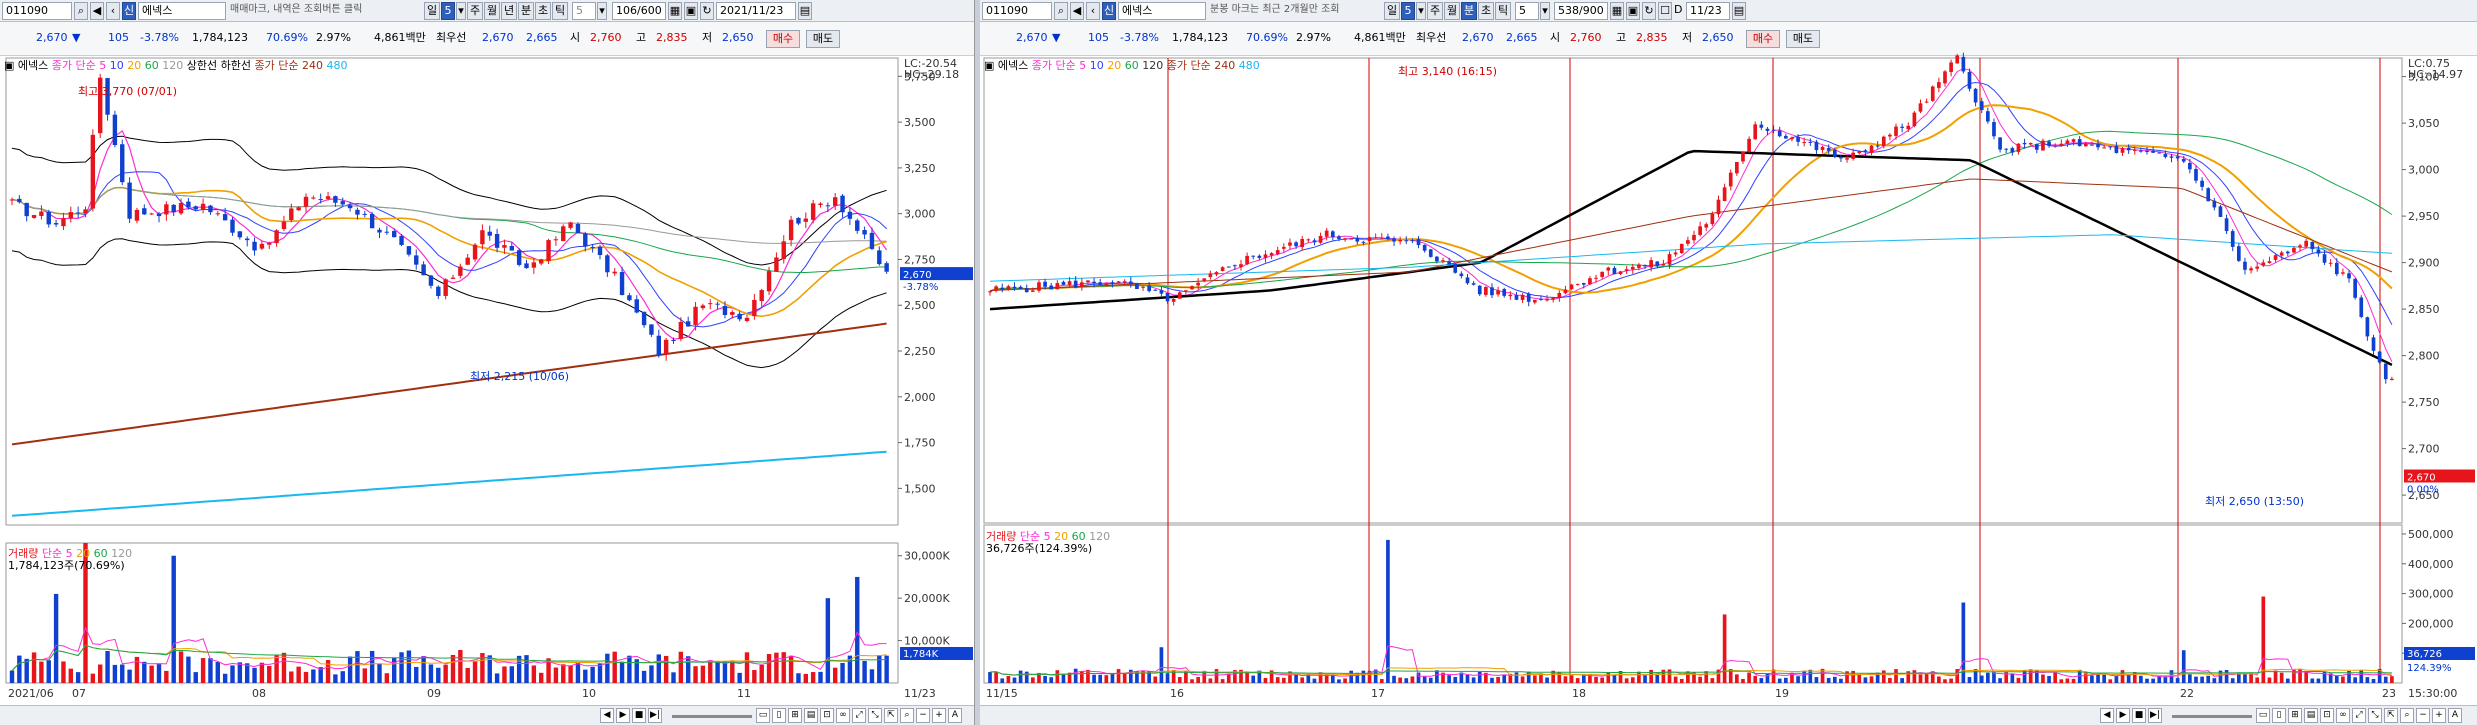 The width and height of the screenshot is (2477, 725). What do you see at coordinates (1691, 211) in the screenshot?
I see `ma60-line` at bounding box center [1691, 211].